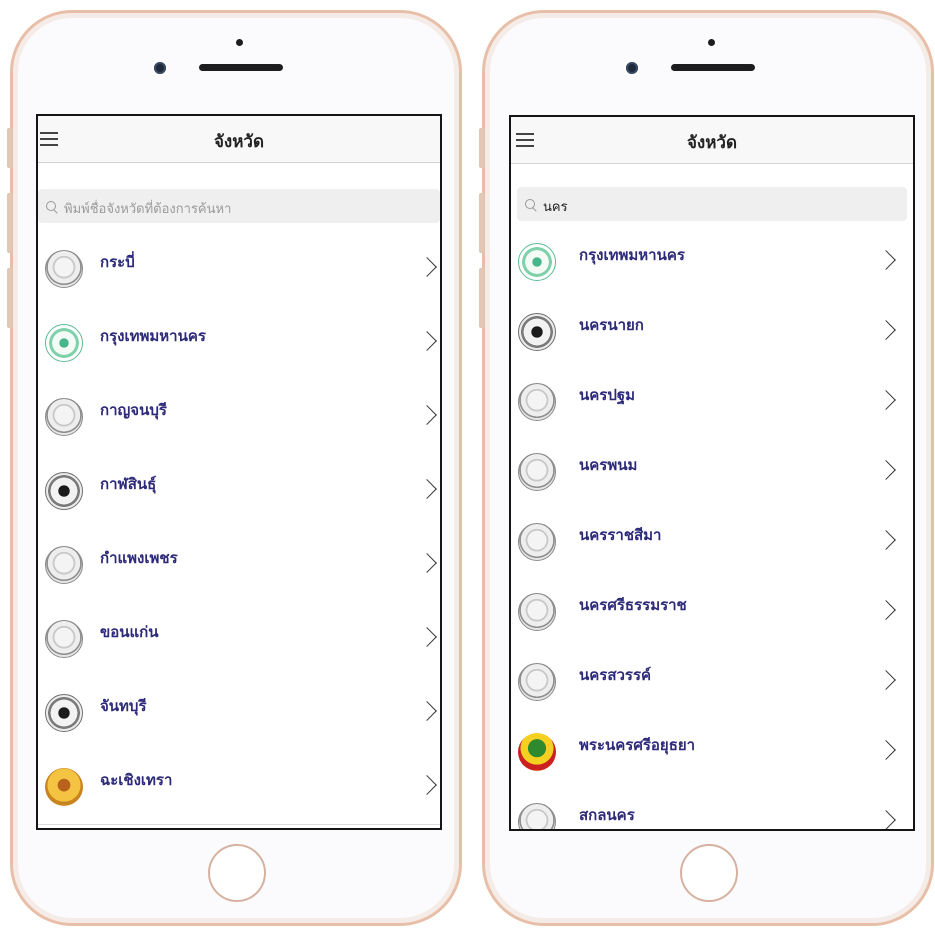 The height and width of the screenshot is (929, 935). Describe the element at coordinates (637, 745) in the screenshot. I see `province-name: พระนครศรีอยุธยา` at that location.